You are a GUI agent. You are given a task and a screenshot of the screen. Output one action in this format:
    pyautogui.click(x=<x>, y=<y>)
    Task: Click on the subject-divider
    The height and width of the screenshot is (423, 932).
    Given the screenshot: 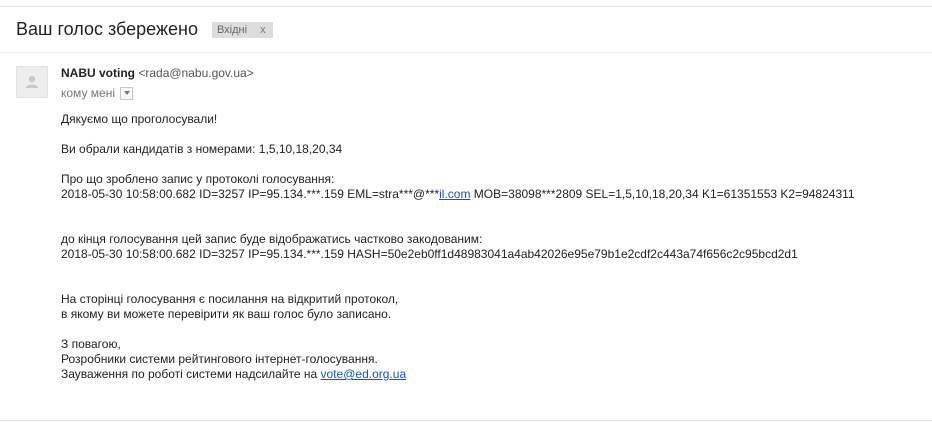 What is the action you would take?
    pyautogui.click(x=466, y=52)
    